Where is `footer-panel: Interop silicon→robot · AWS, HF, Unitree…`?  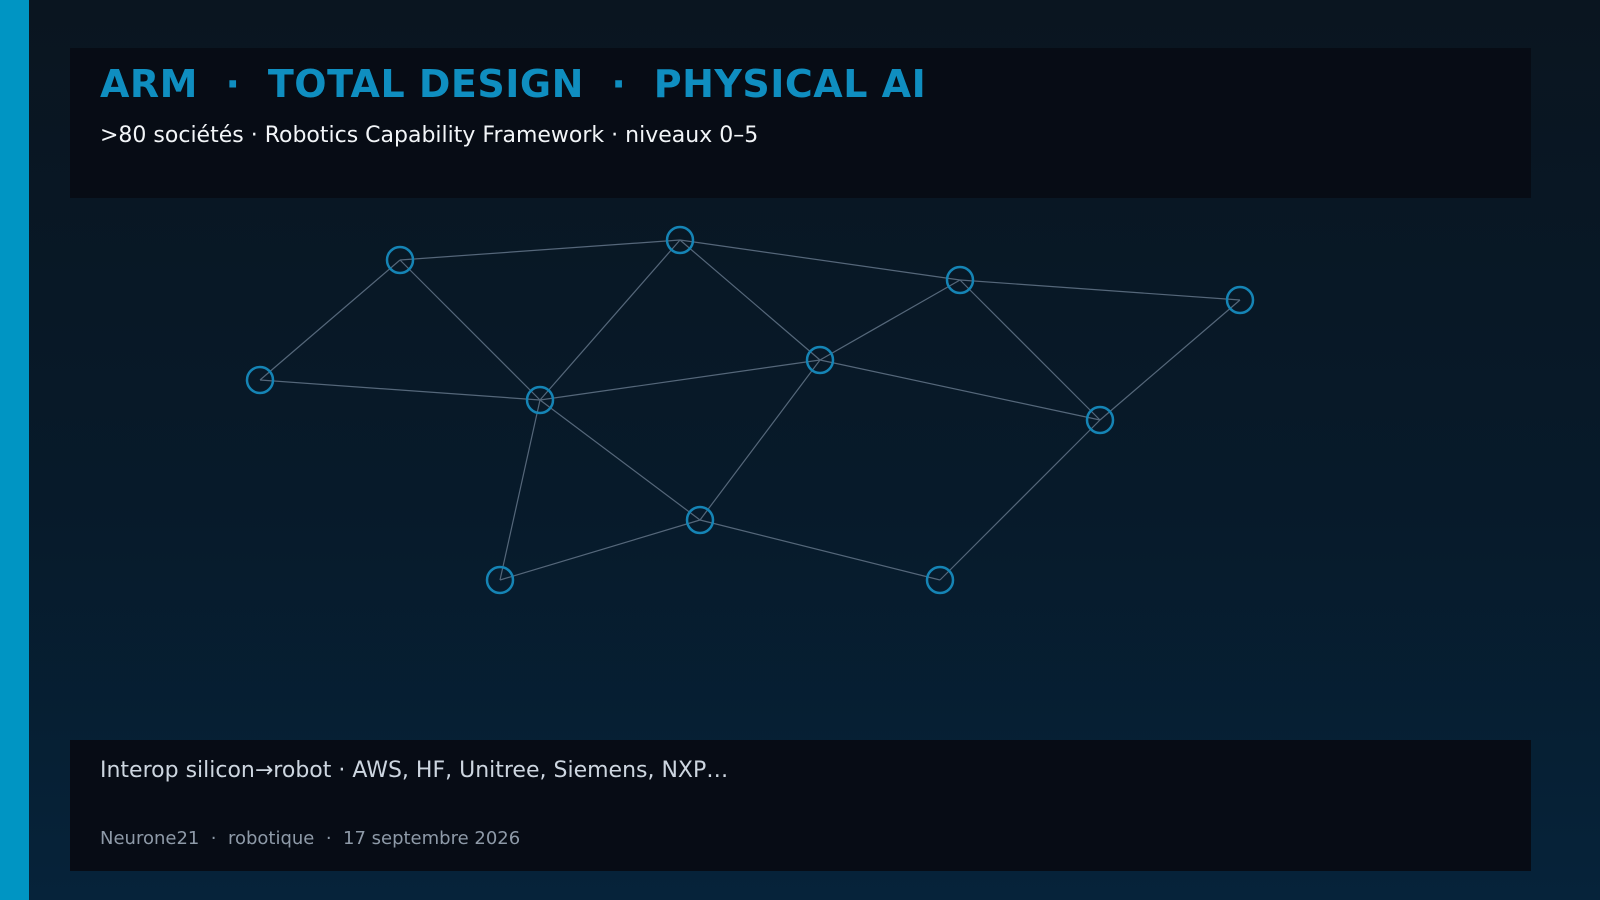 footer-panel: Interop silicon→robot · AWS, HF, Unitree… is located at coordinates (800, 805).